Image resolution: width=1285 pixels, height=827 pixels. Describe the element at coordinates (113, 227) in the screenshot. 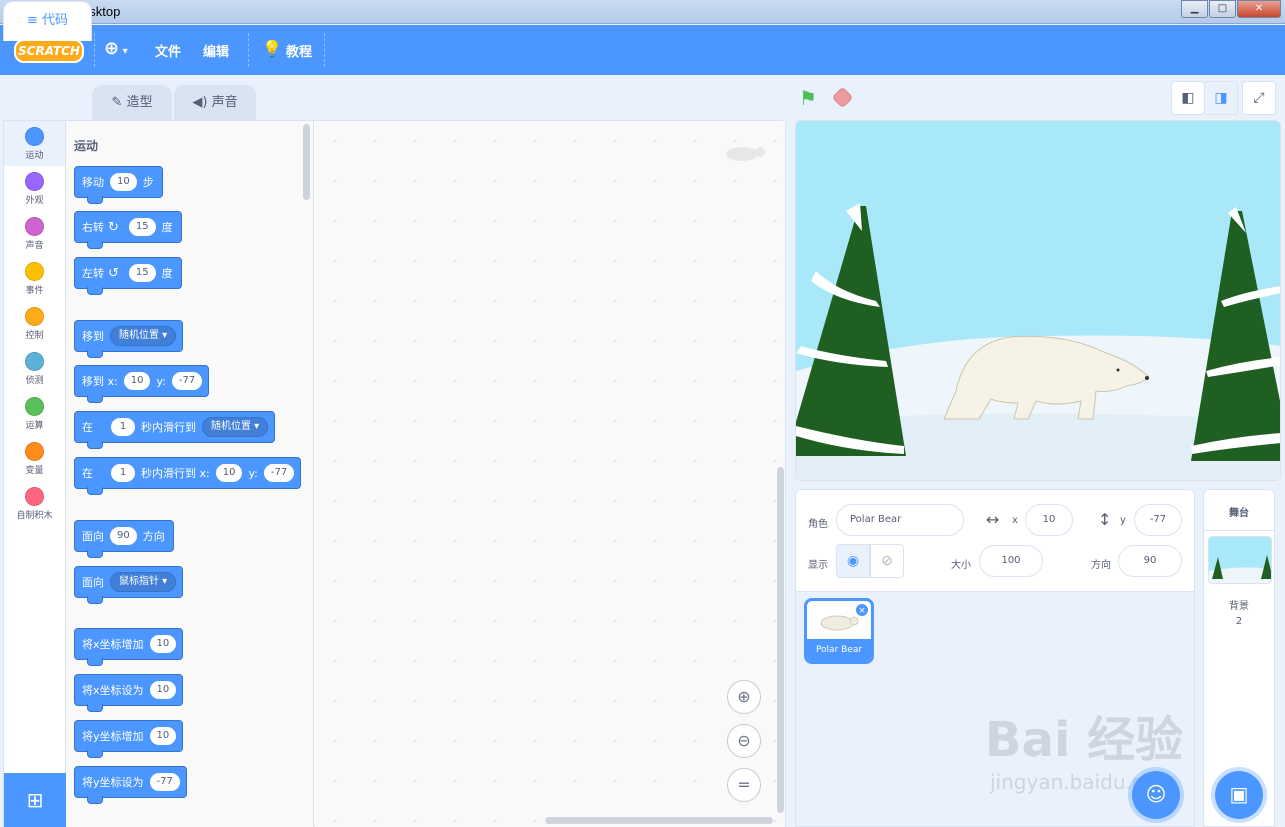

I see `rotate-right-icon: ↻` at that location.